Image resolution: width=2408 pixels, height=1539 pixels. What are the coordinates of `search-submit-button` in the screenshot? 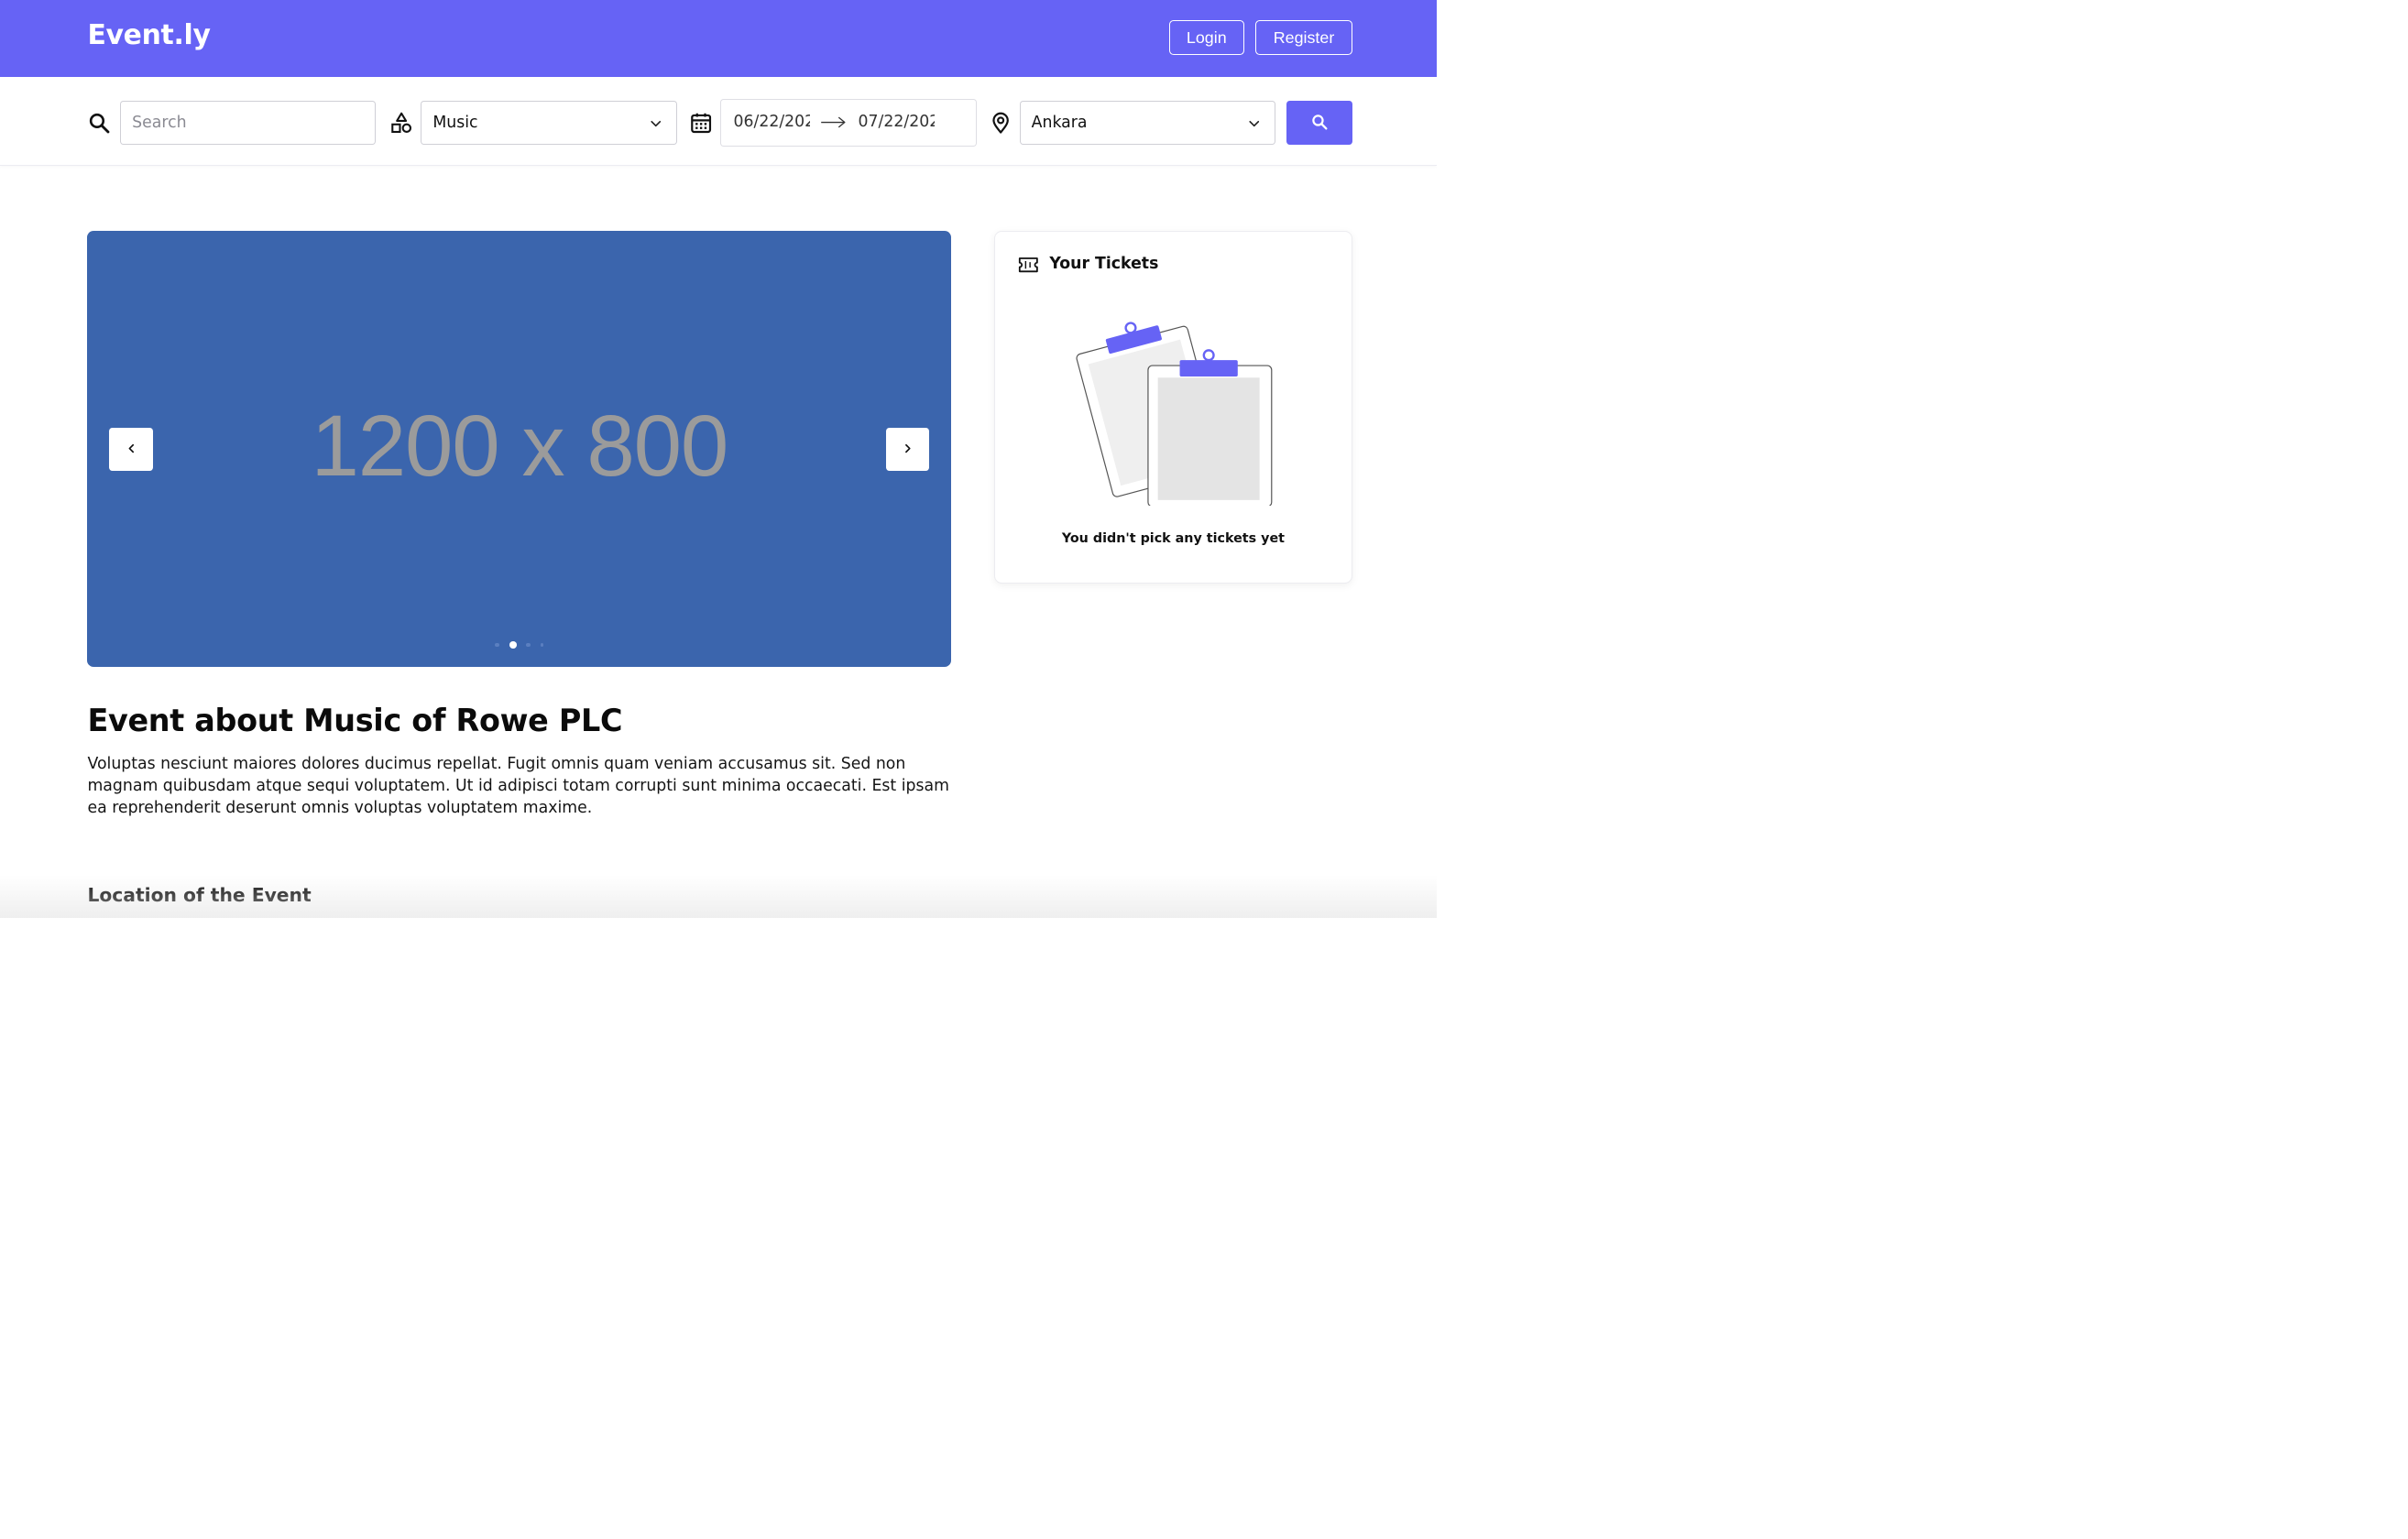 It's located at (1319, 123).